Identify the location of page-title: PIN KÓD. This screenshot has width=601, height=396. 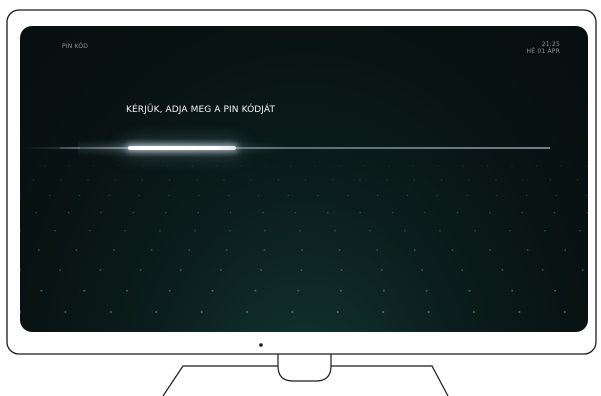
(75, 46).